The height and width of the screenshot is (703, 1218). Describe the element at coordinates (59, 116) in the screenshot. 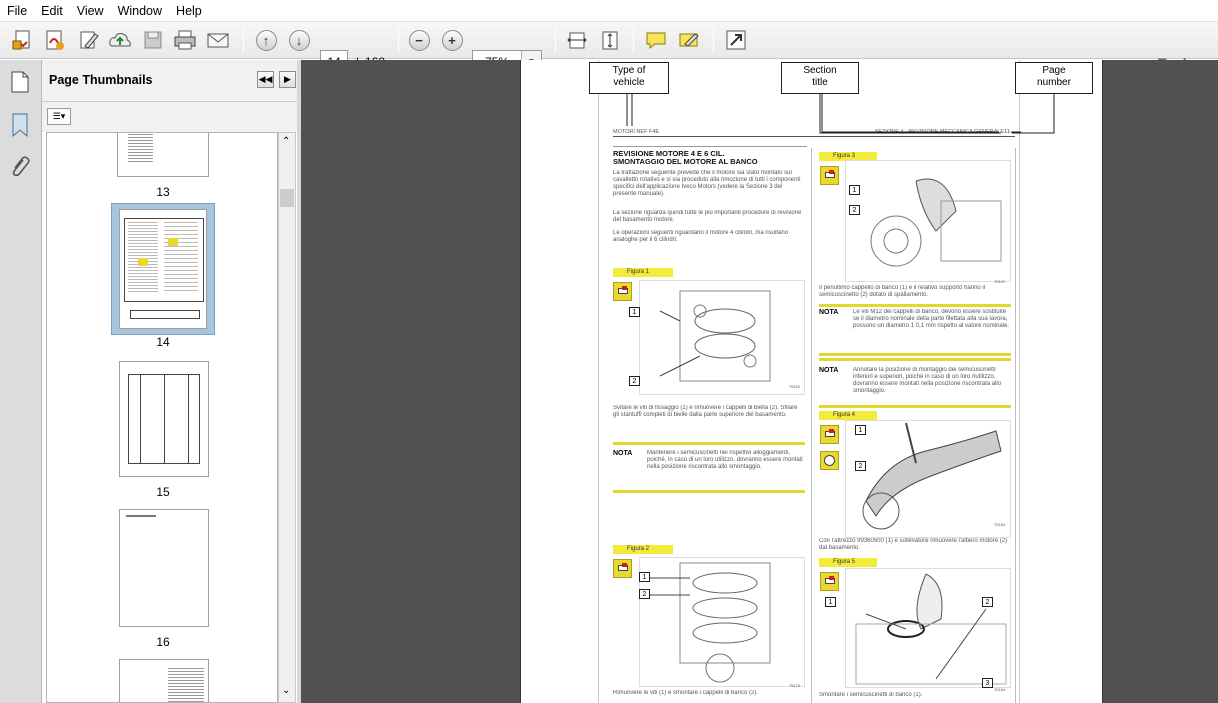

I see `options-menu-icon: ☰▾` at that location.